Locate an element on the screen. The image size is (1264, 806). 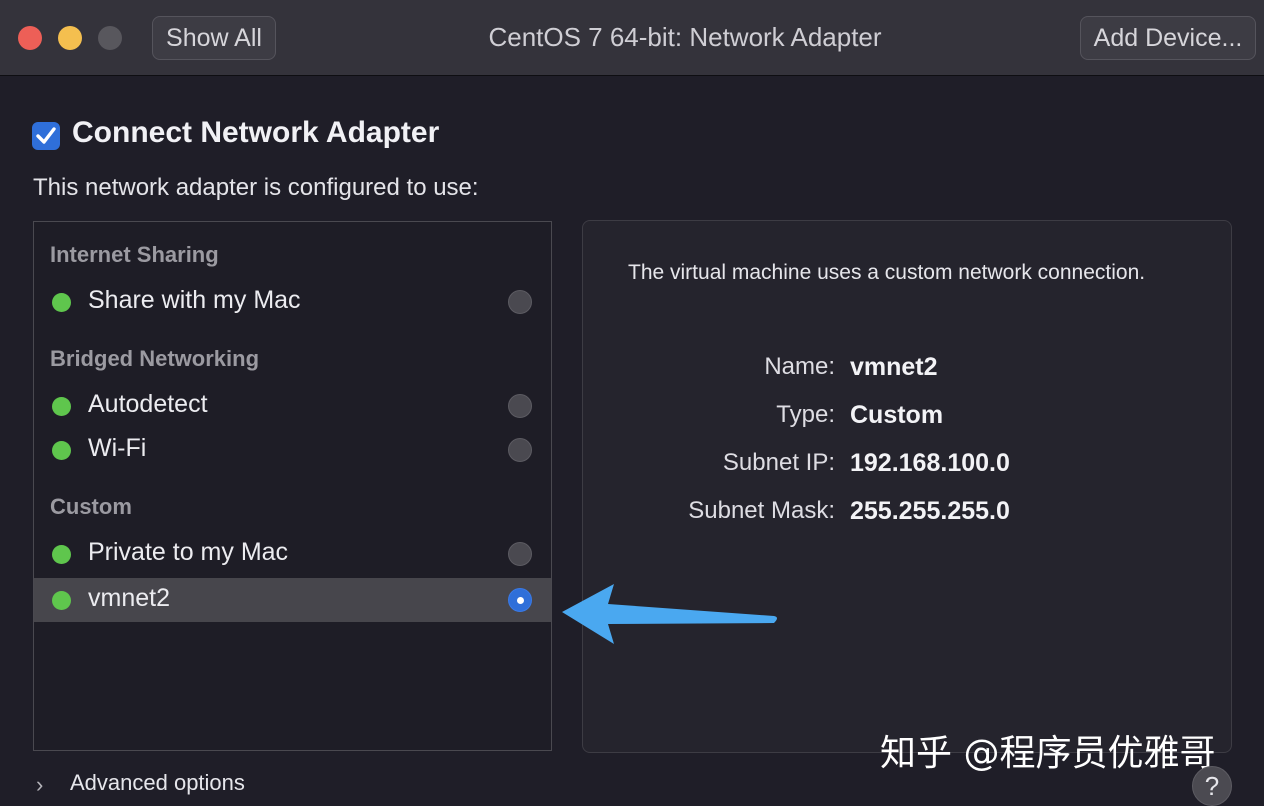
list-item-label: Wi-Fi is located at coordinates (117, 448).